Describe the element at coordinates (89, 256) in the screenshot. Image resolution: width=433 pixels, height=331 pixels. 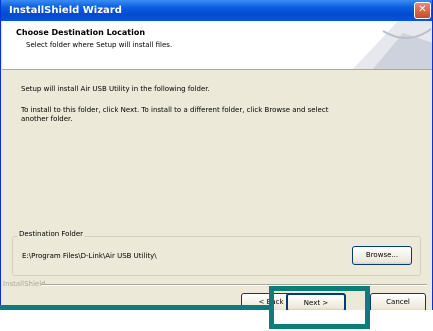
I see `destination-path: E:\Program Files\D-Link\Air USB Utility\` at that location.